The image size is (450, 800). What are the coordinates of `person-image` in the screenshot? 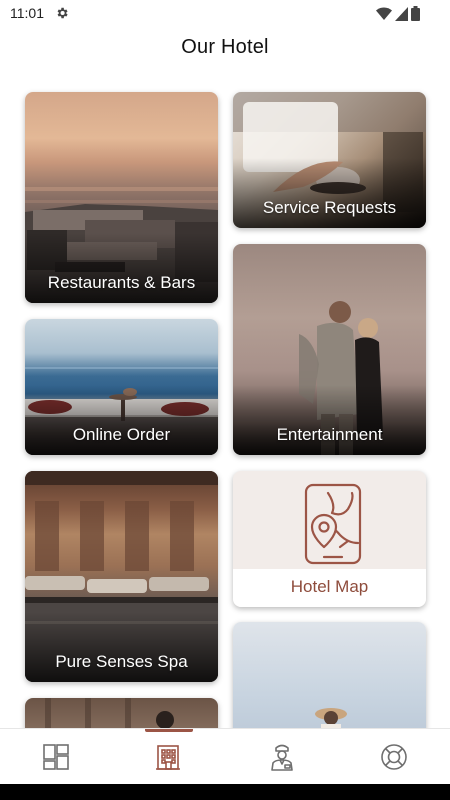 It's located at (109, 713).